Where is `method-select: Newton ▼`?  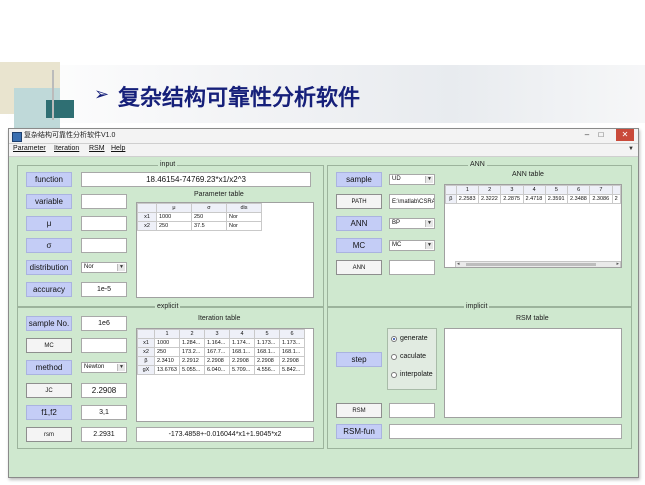 method-select: Newton ▼ is located at coordinates (104, 367).